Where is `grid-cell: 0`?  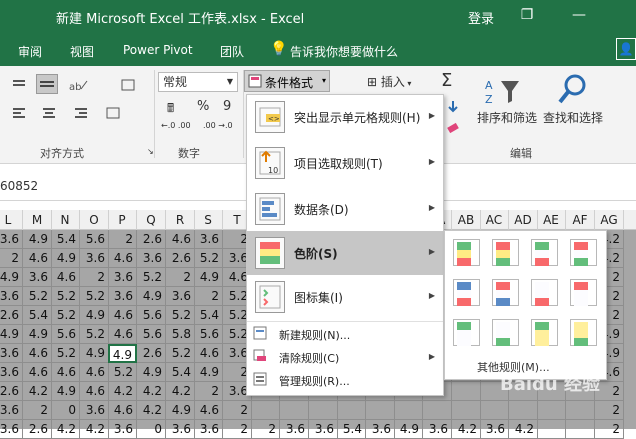 grid-cell: 0 is located at coordinates (65, 410).